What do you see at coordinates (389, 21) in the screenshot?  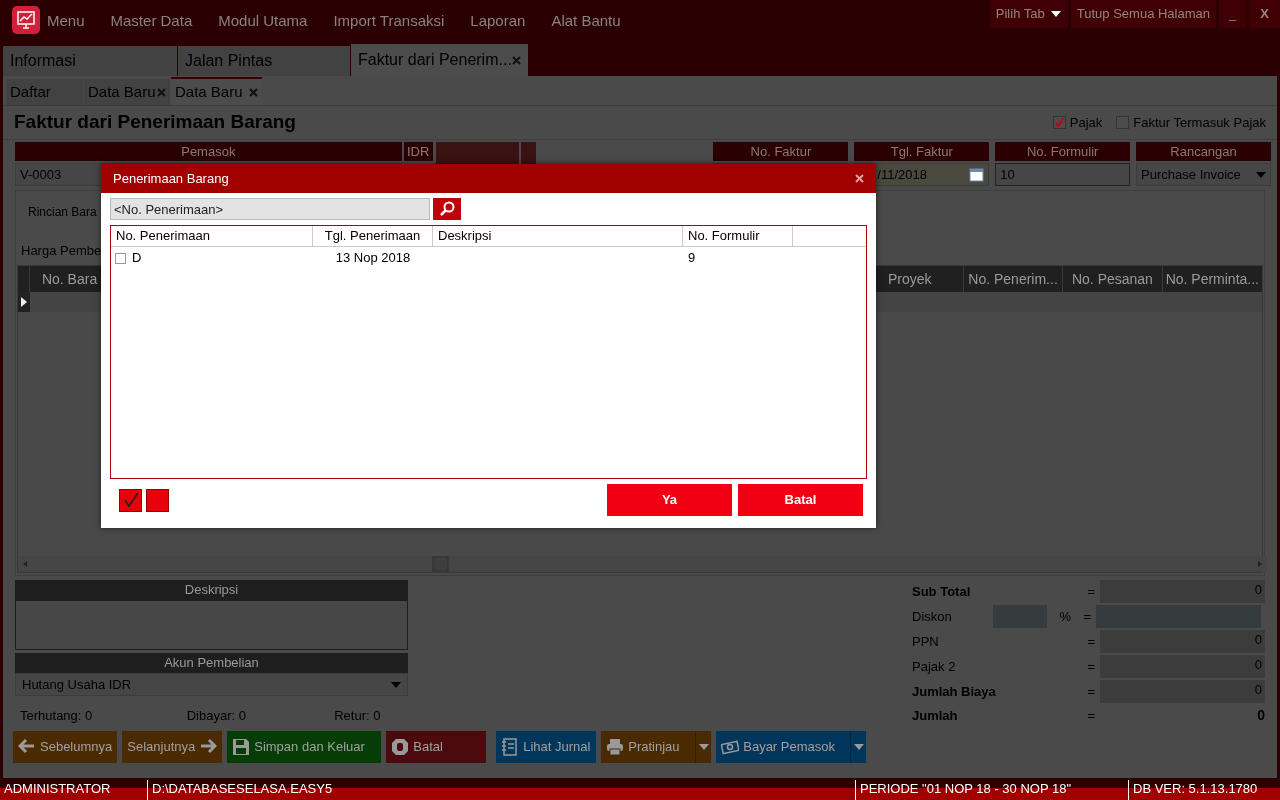 I see `menu-item: Import Transaksi` at bounding box center [389, 21].